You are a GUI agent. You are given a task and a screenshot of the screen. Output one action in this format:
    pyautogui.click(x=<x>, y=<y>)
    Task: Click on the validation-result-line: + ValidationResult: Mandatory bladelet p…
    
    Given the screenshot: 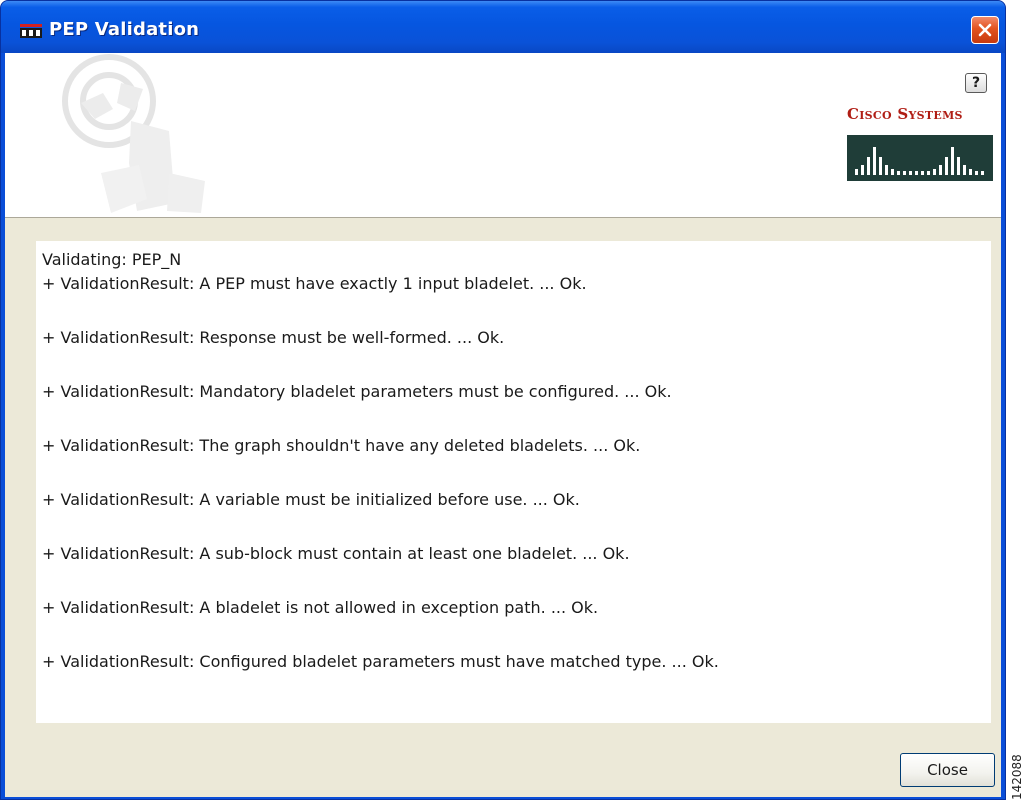 What is the action you would take?
    pyautogui.click(x=357, y=391)
    